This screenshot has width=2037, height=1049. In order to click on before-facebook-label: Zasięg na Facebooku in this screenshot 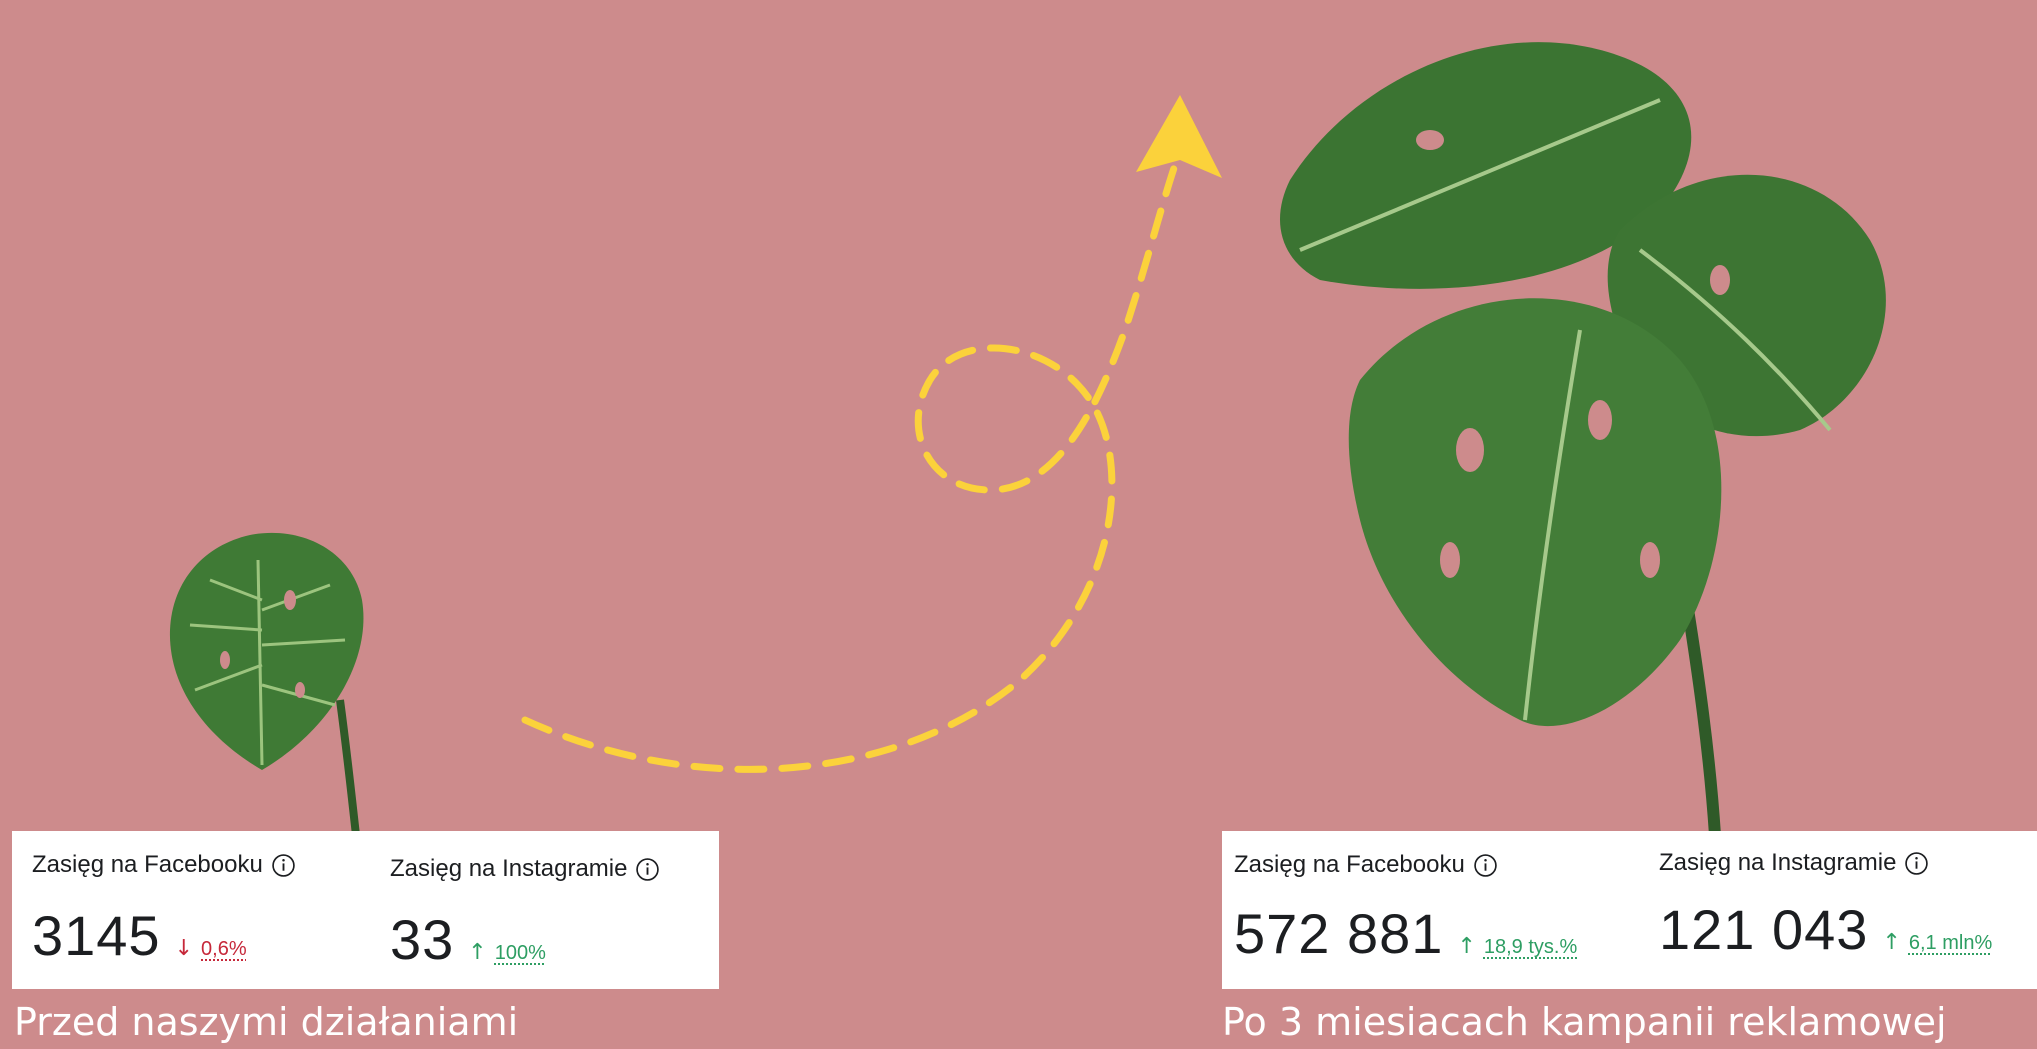, I will do `click(164, 865)`.